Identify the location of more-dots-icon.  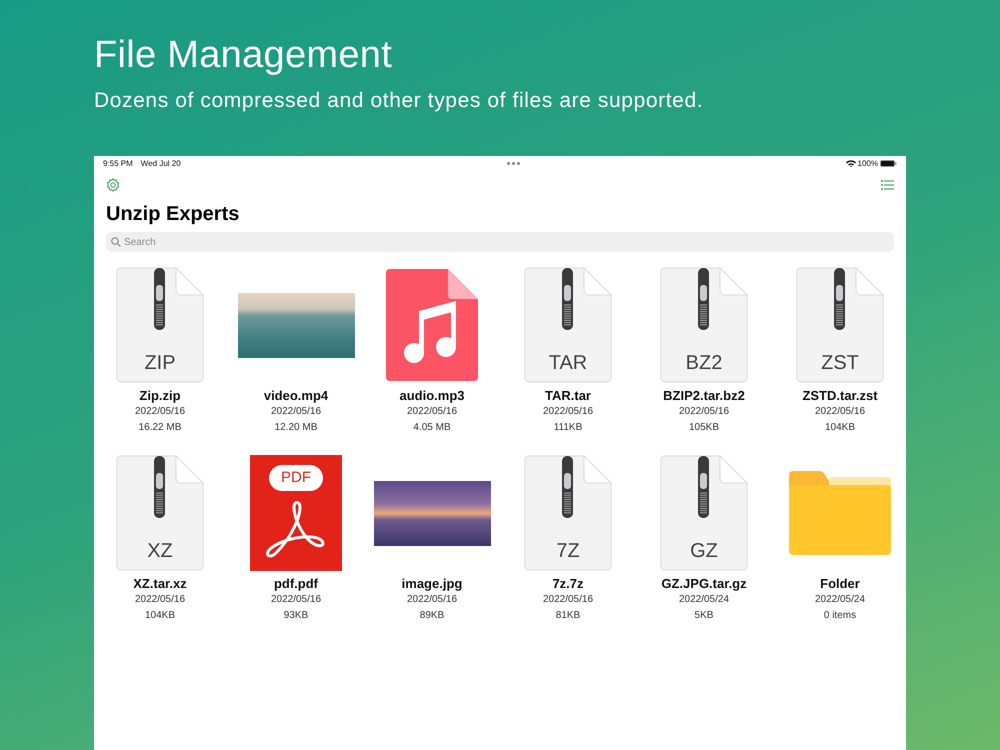
(513, 163).